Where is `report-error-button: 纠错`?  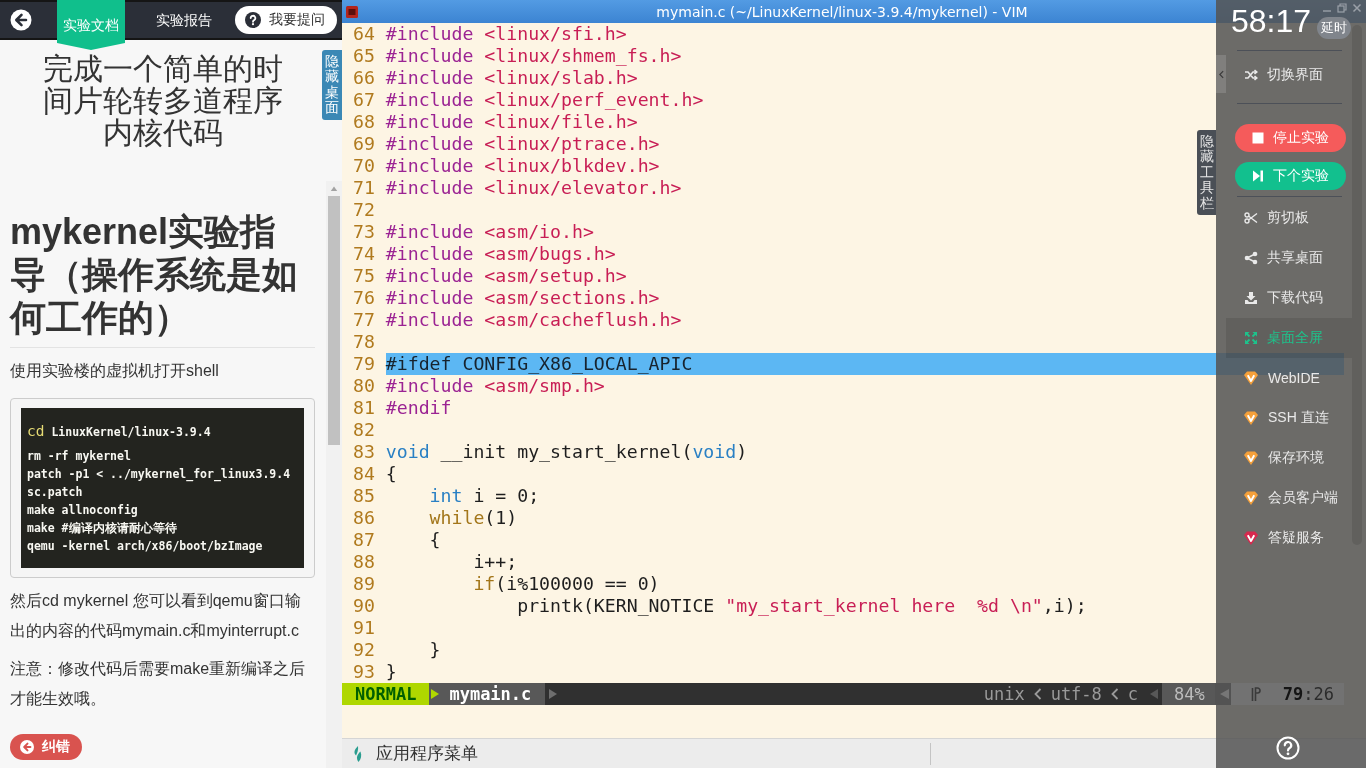
report-error-button: 纠错 is located at coordinates (46, 747).